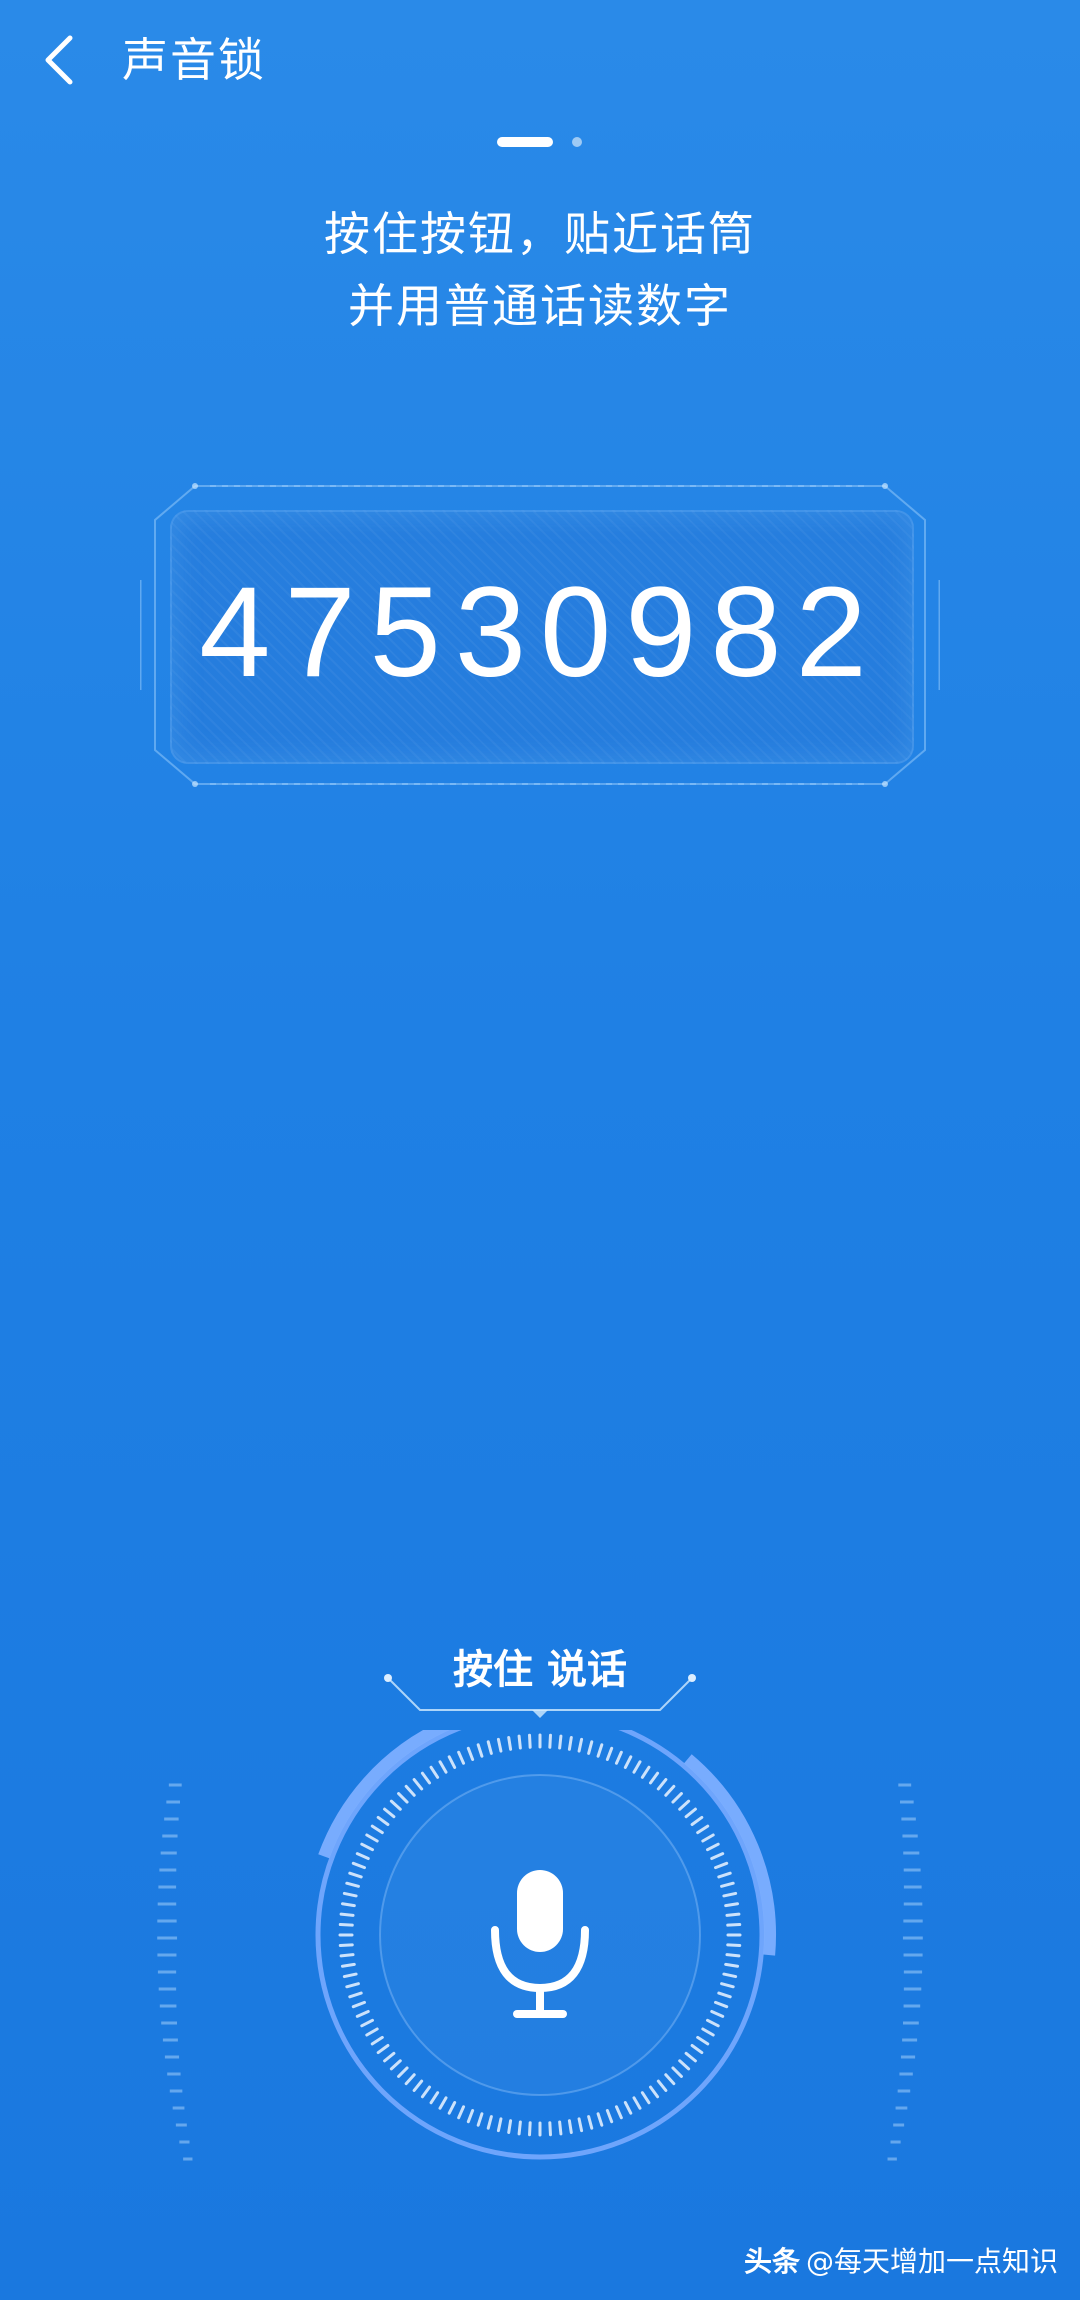 This screenshot has height=2300, width=1080. I want to click on chevron-left-icon, so click(59, 60).